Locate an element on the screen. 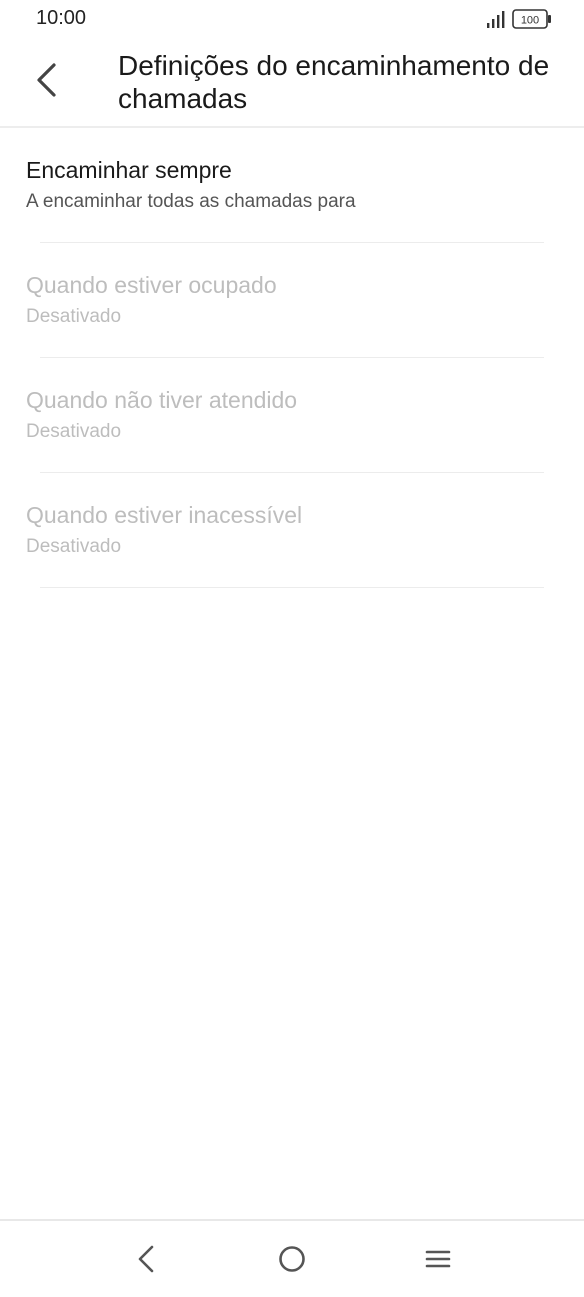 Image resolution: width=584 pixels, height=1297 pixels. setting-when-unreachable: Quando estiver inacessível Desativado is located at coordinates (292, 530).